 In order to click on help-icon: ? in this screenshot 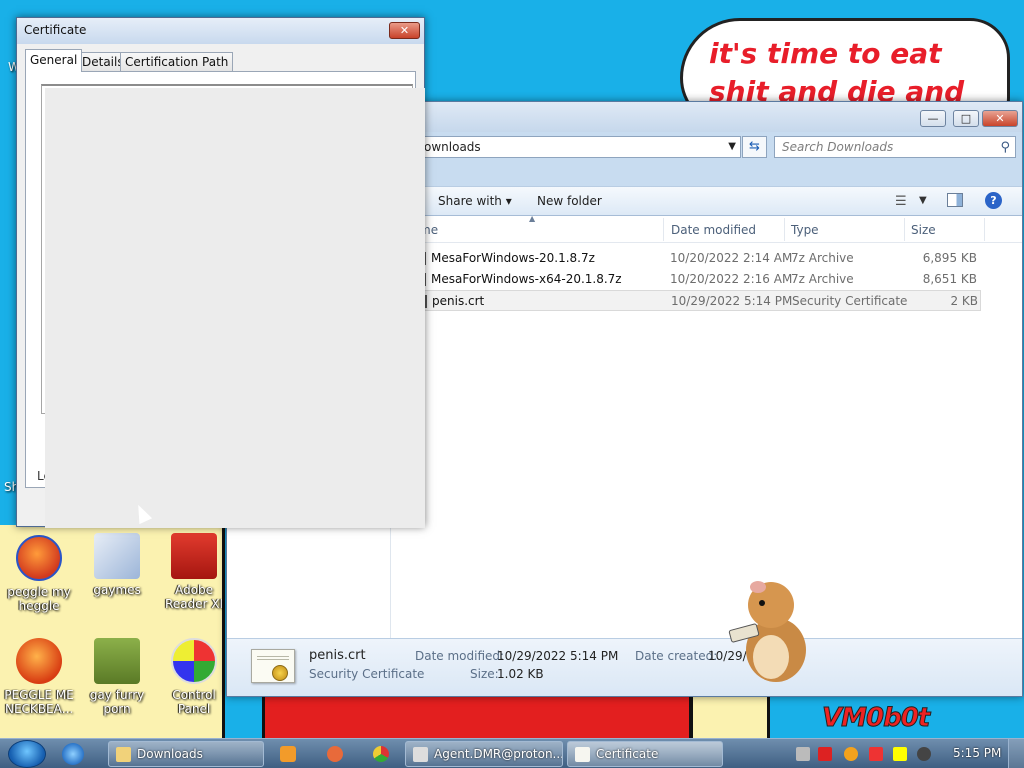, I will do `click(993, 200)`.